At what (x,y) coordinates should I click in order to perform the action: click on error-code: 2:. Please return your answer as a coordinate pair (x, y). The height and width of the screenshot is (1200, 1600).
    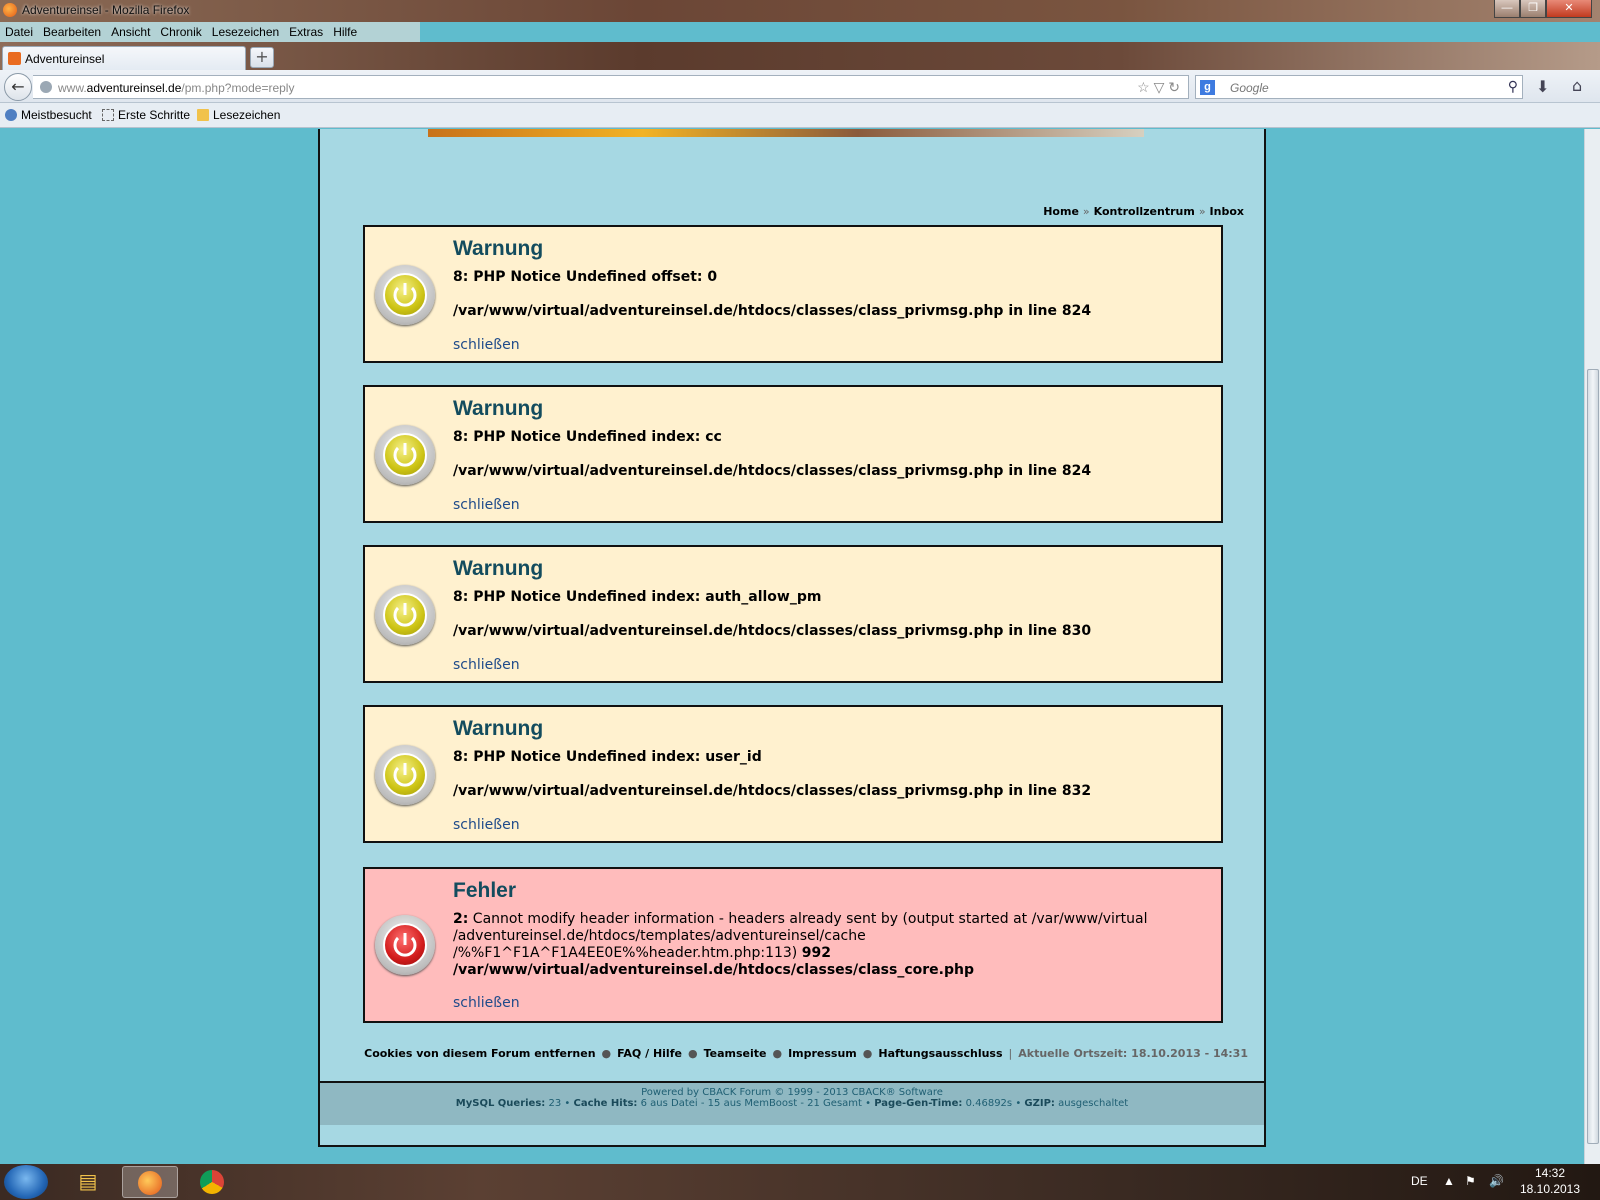
    Looking at the image, I should click on (461, 919).